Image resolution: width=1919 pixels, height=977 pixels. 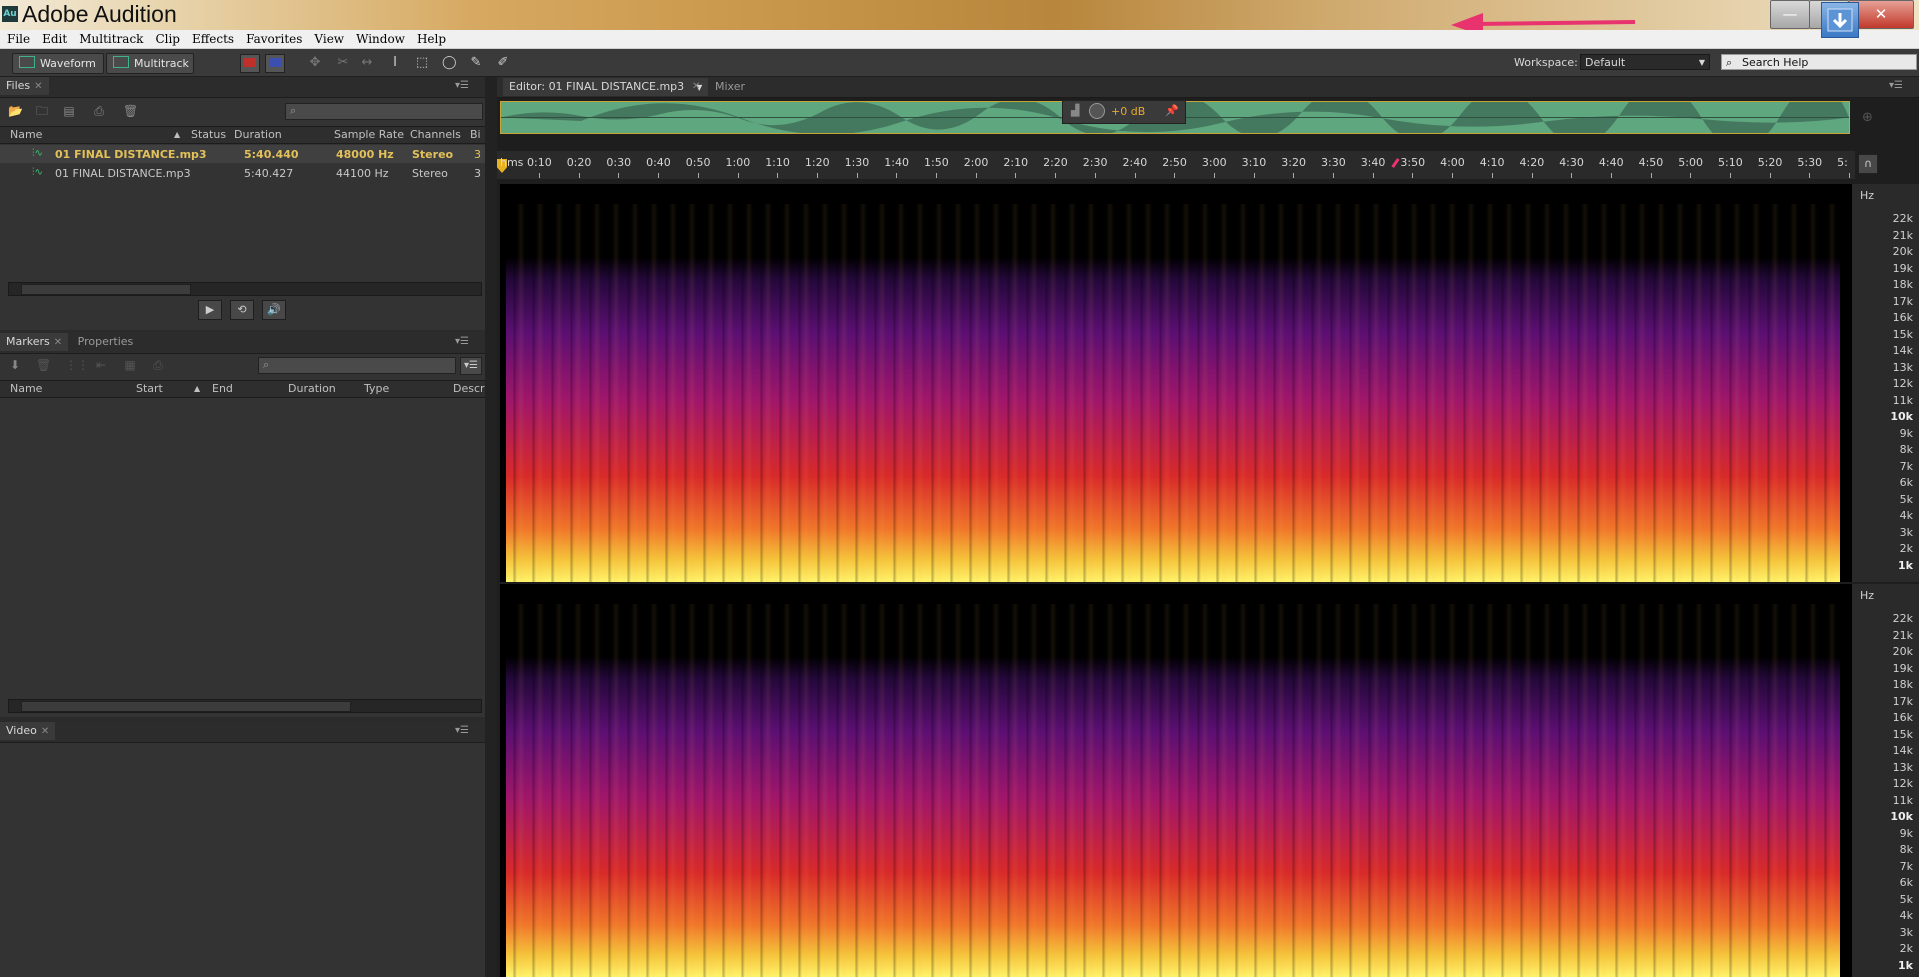 I want to click on menu-edit: Edit, so click(x=53, y=39).